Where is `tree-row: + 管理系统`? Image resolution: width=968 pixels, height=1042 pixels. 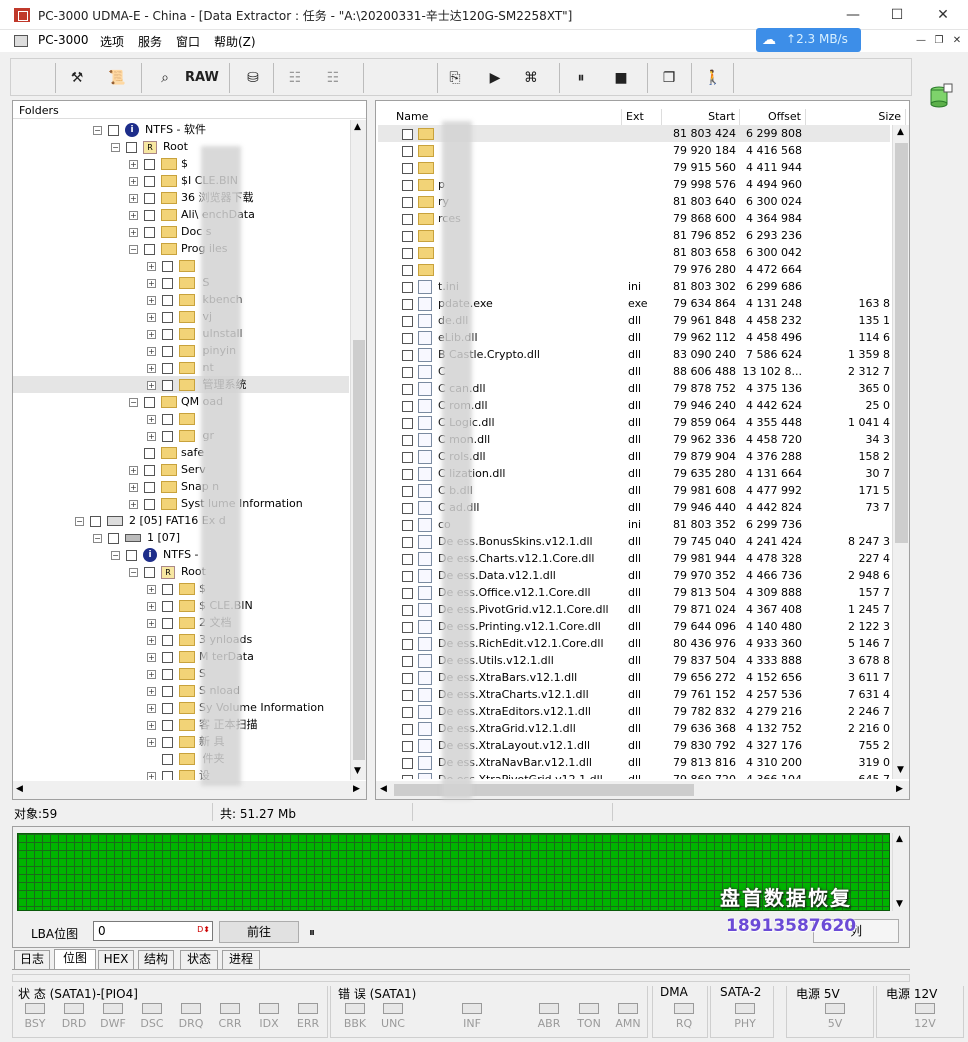
tree-row: + 管理系统 is located at coordinates (181, 384).